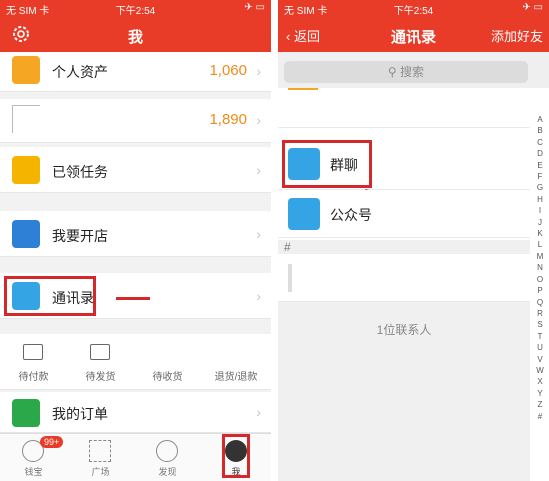 This screenshot has height=481, width=549. What do you see at coordinates (540, 119) in the screenshot?
I see `alphabet-letter: A` at bounding box center [540, 119].